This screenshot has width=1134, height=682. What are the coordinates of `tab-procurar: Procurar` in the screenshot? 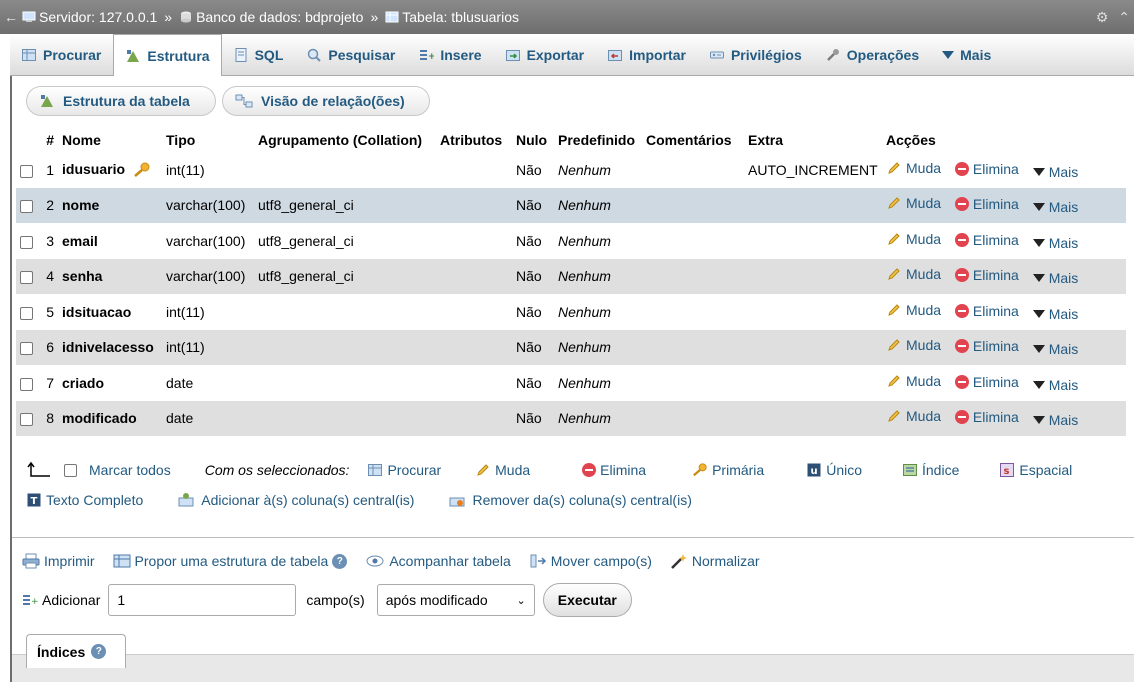 It's located at (61, 54).